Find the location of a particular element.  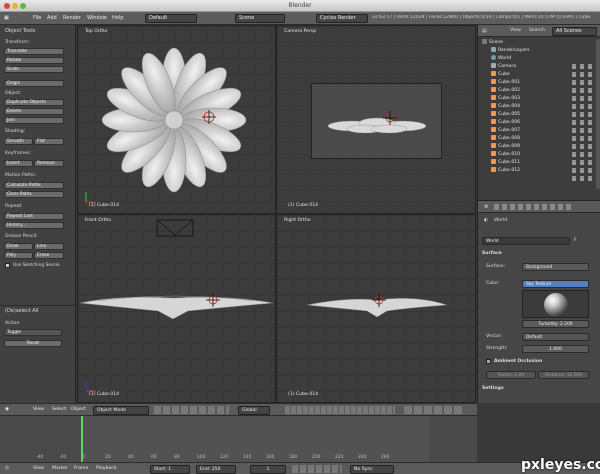

menu-window: Window is located at coordinates (97, 18).